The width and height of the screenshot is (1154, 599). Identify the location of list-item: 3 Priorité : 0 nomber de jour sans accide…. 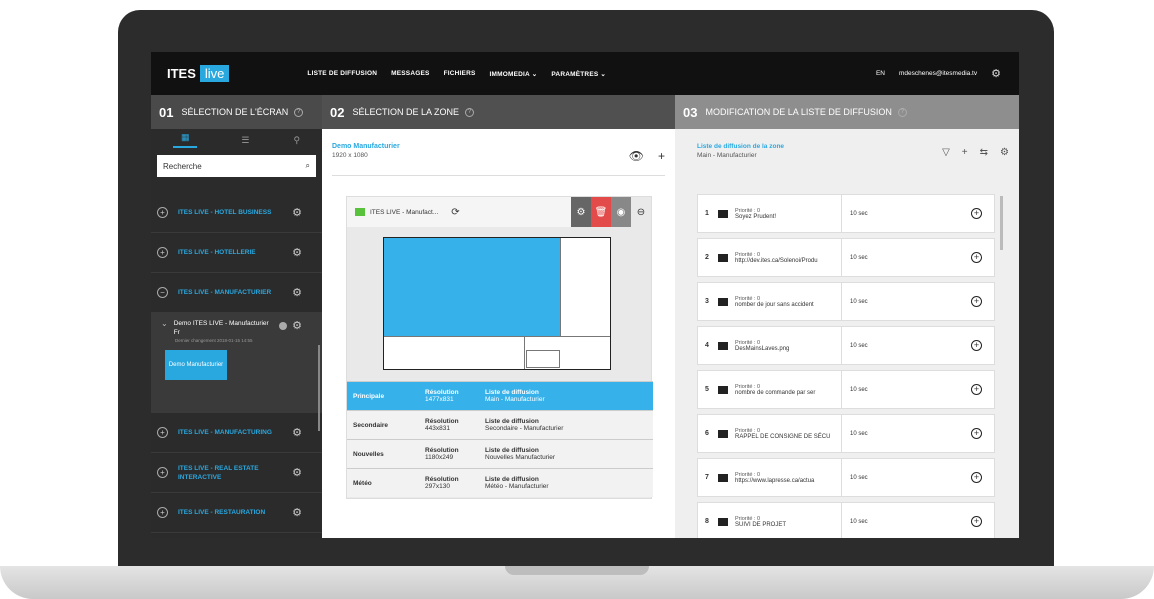
(846, 301).